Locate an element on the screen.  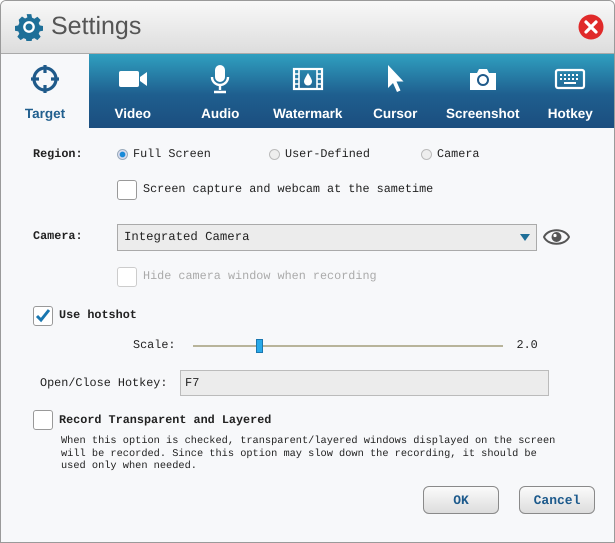
option-description: When this option is checked, transparent/layered windows displayed on the screen will be recorded. Since this option may slow down the recording, it should be used only when needed. is located at coordinates (308, 453).